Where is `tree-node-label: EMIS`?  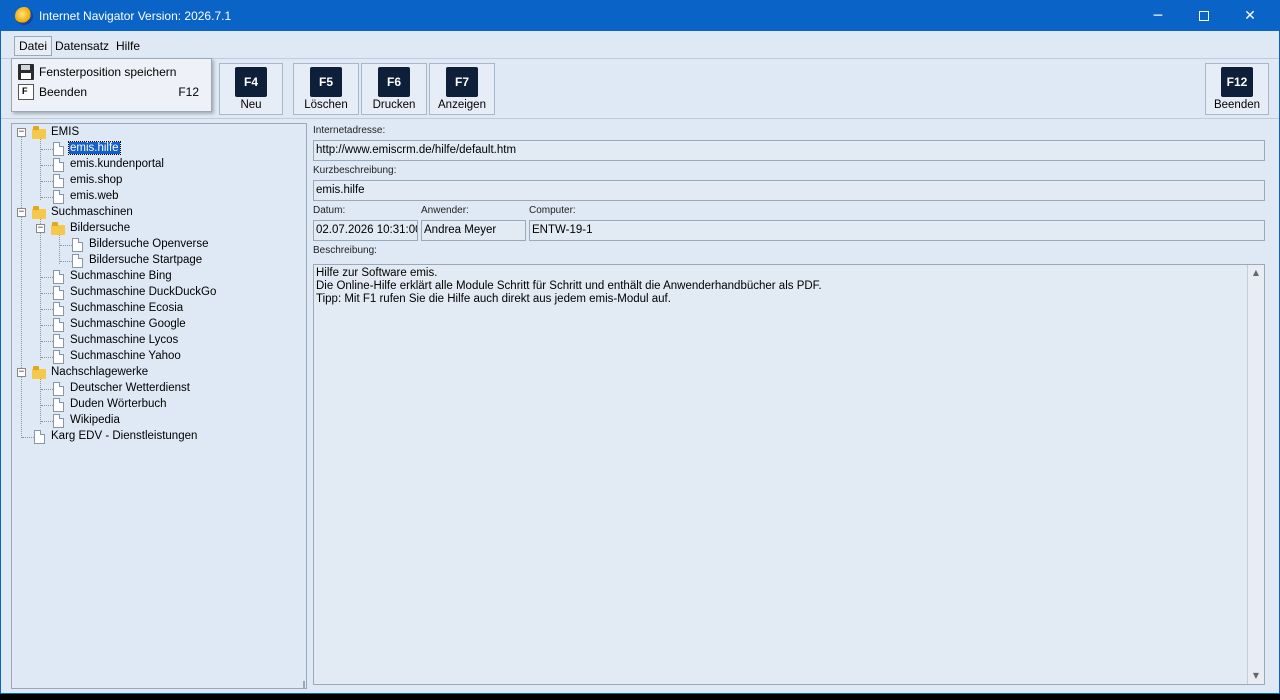 tree-node-label: EMIS is located at coordinates (65, 132).